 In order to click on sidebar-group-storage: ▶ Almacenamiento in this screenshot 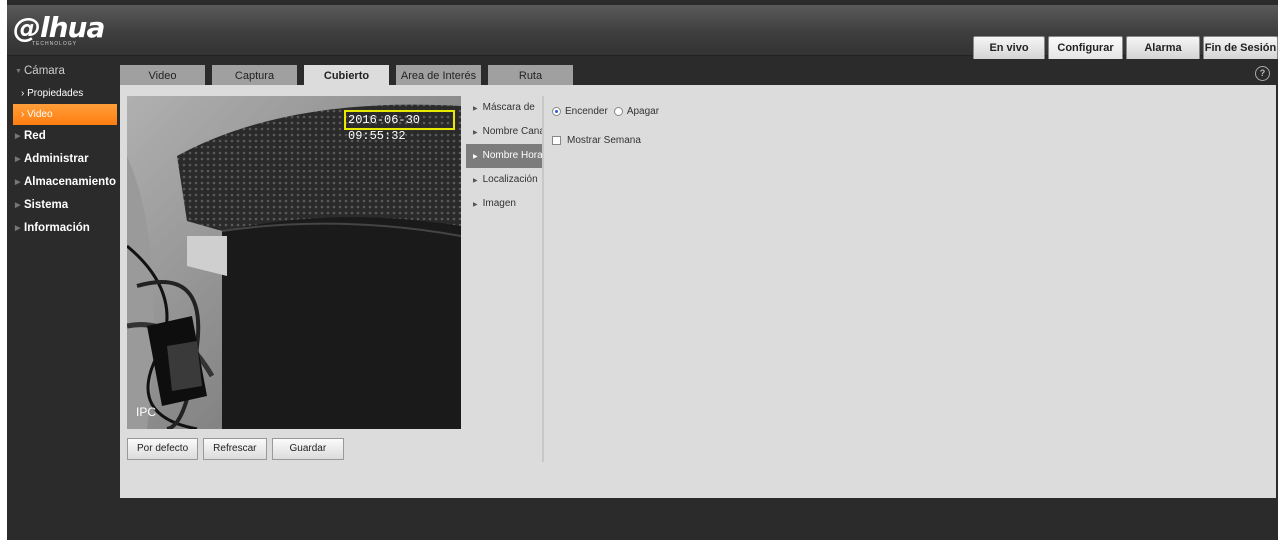, I will do `click(64, 182)`.